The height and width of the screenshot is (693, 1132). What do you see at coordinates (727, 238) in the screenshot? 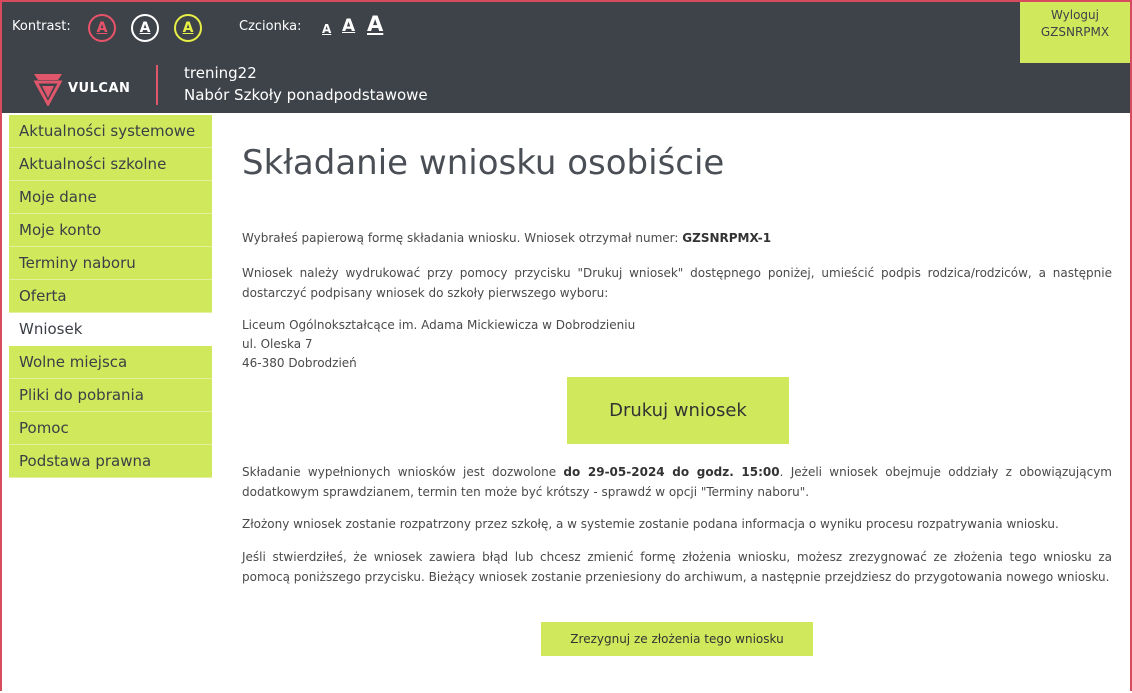
I see `application-number: GZSNRPMX-1` at bounding box center [727, 238].